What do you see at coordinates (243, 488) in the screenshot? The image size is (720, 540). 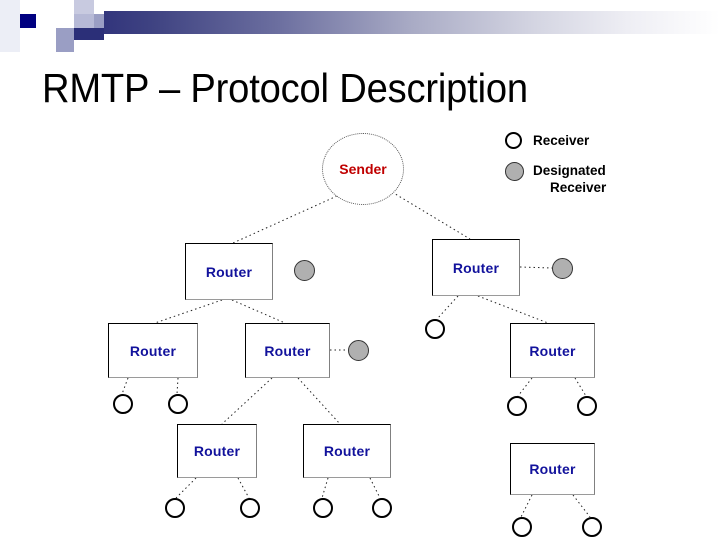 I see `edge-r6-to-rx7` at bounding box center [243, 488].